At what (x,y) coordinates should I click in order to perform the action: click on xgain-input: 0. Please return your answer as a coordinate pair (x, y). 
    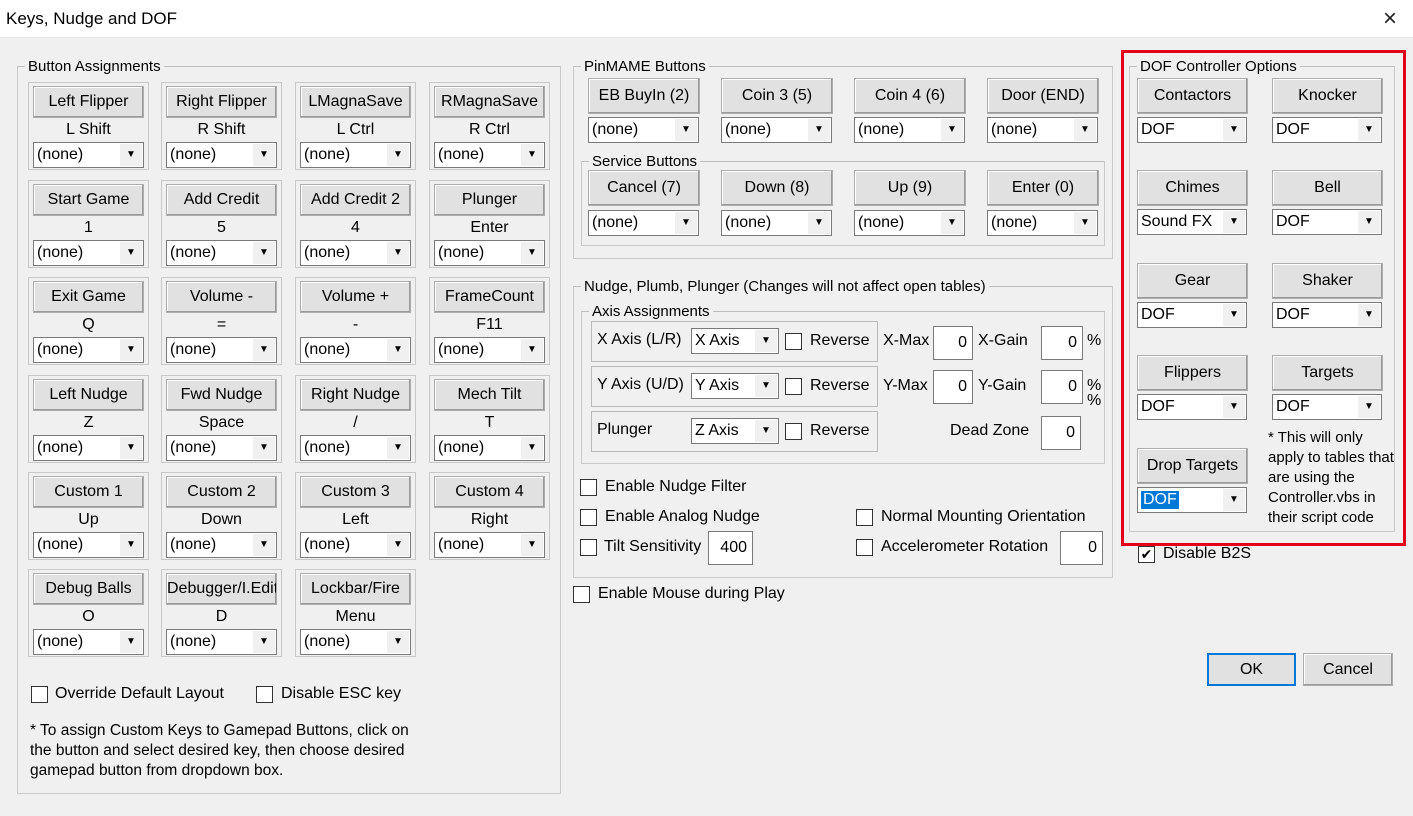
    Looking at the image, I should click on (1062, 343).